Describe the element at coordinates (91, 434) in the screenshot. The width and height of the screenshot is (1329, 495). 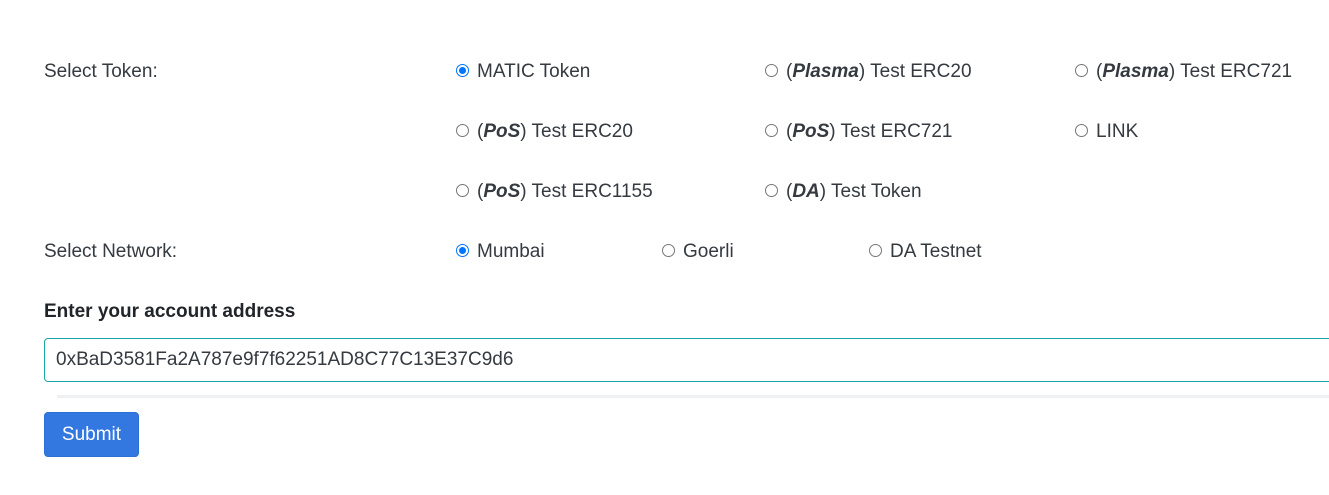
I see `submit-button: Submit` at that location.